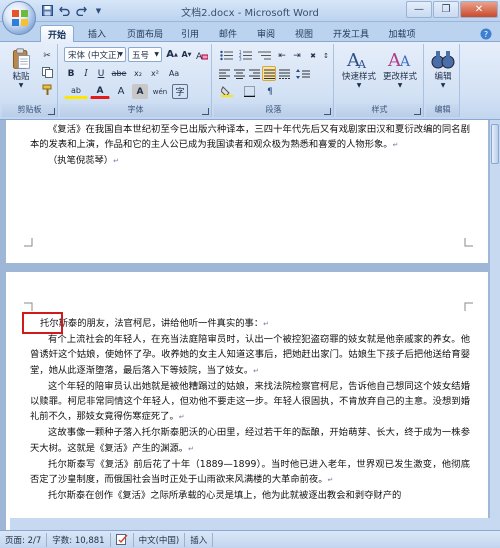 The height and width of the screenshot is (548, 500). Describe the element at coordinates (304, 33) in the screenshot. I see `tab-view: 视图` at that location.